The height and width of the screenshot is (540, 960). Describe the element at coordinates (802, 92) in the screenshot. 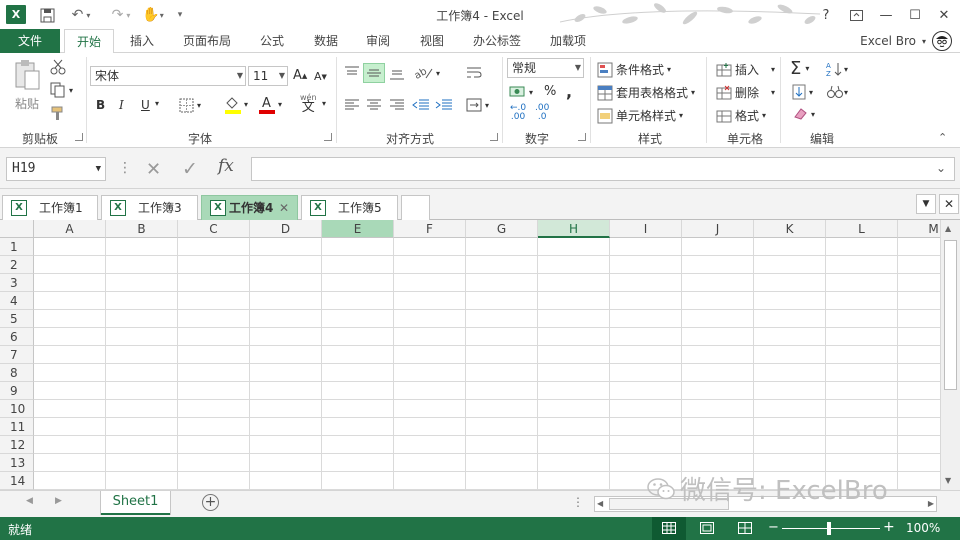

I see `fill-icon: ▾` at that location.